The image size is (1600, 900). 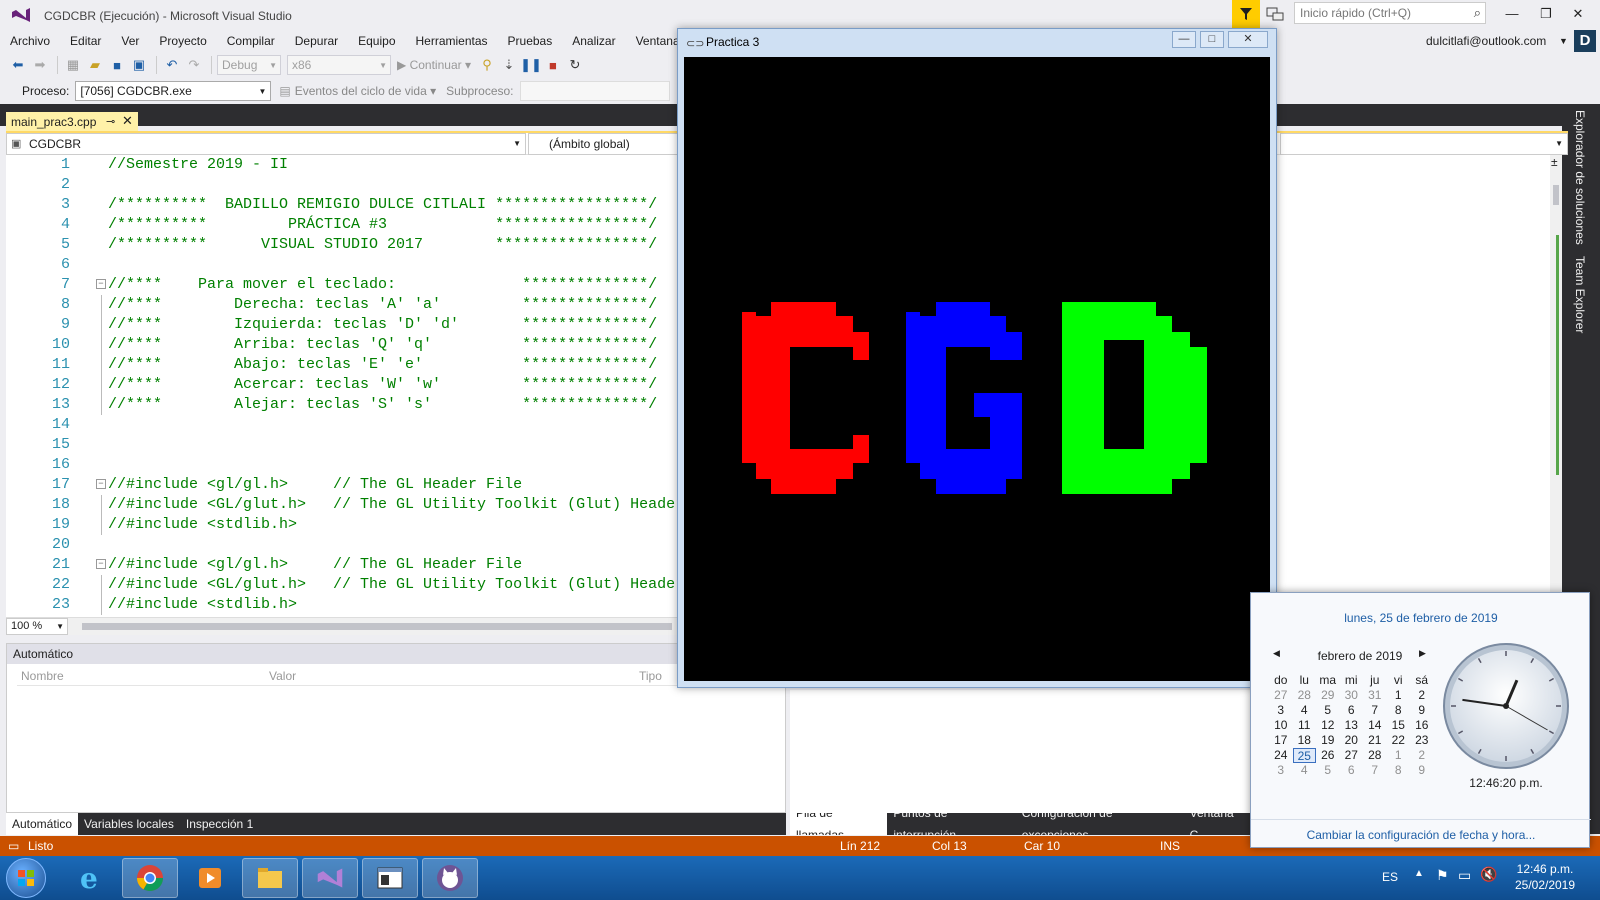 I want to click on calendar-day: 11, so click(x=1305, y=725).